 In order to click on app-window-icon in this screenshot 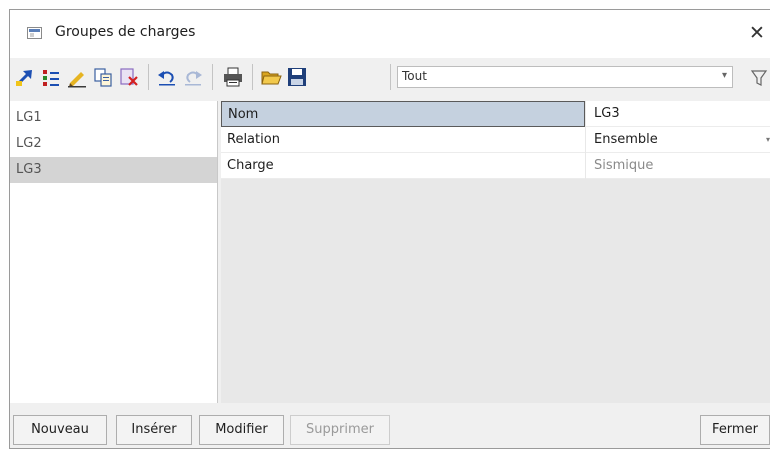, I will do `click(34, 33)`.